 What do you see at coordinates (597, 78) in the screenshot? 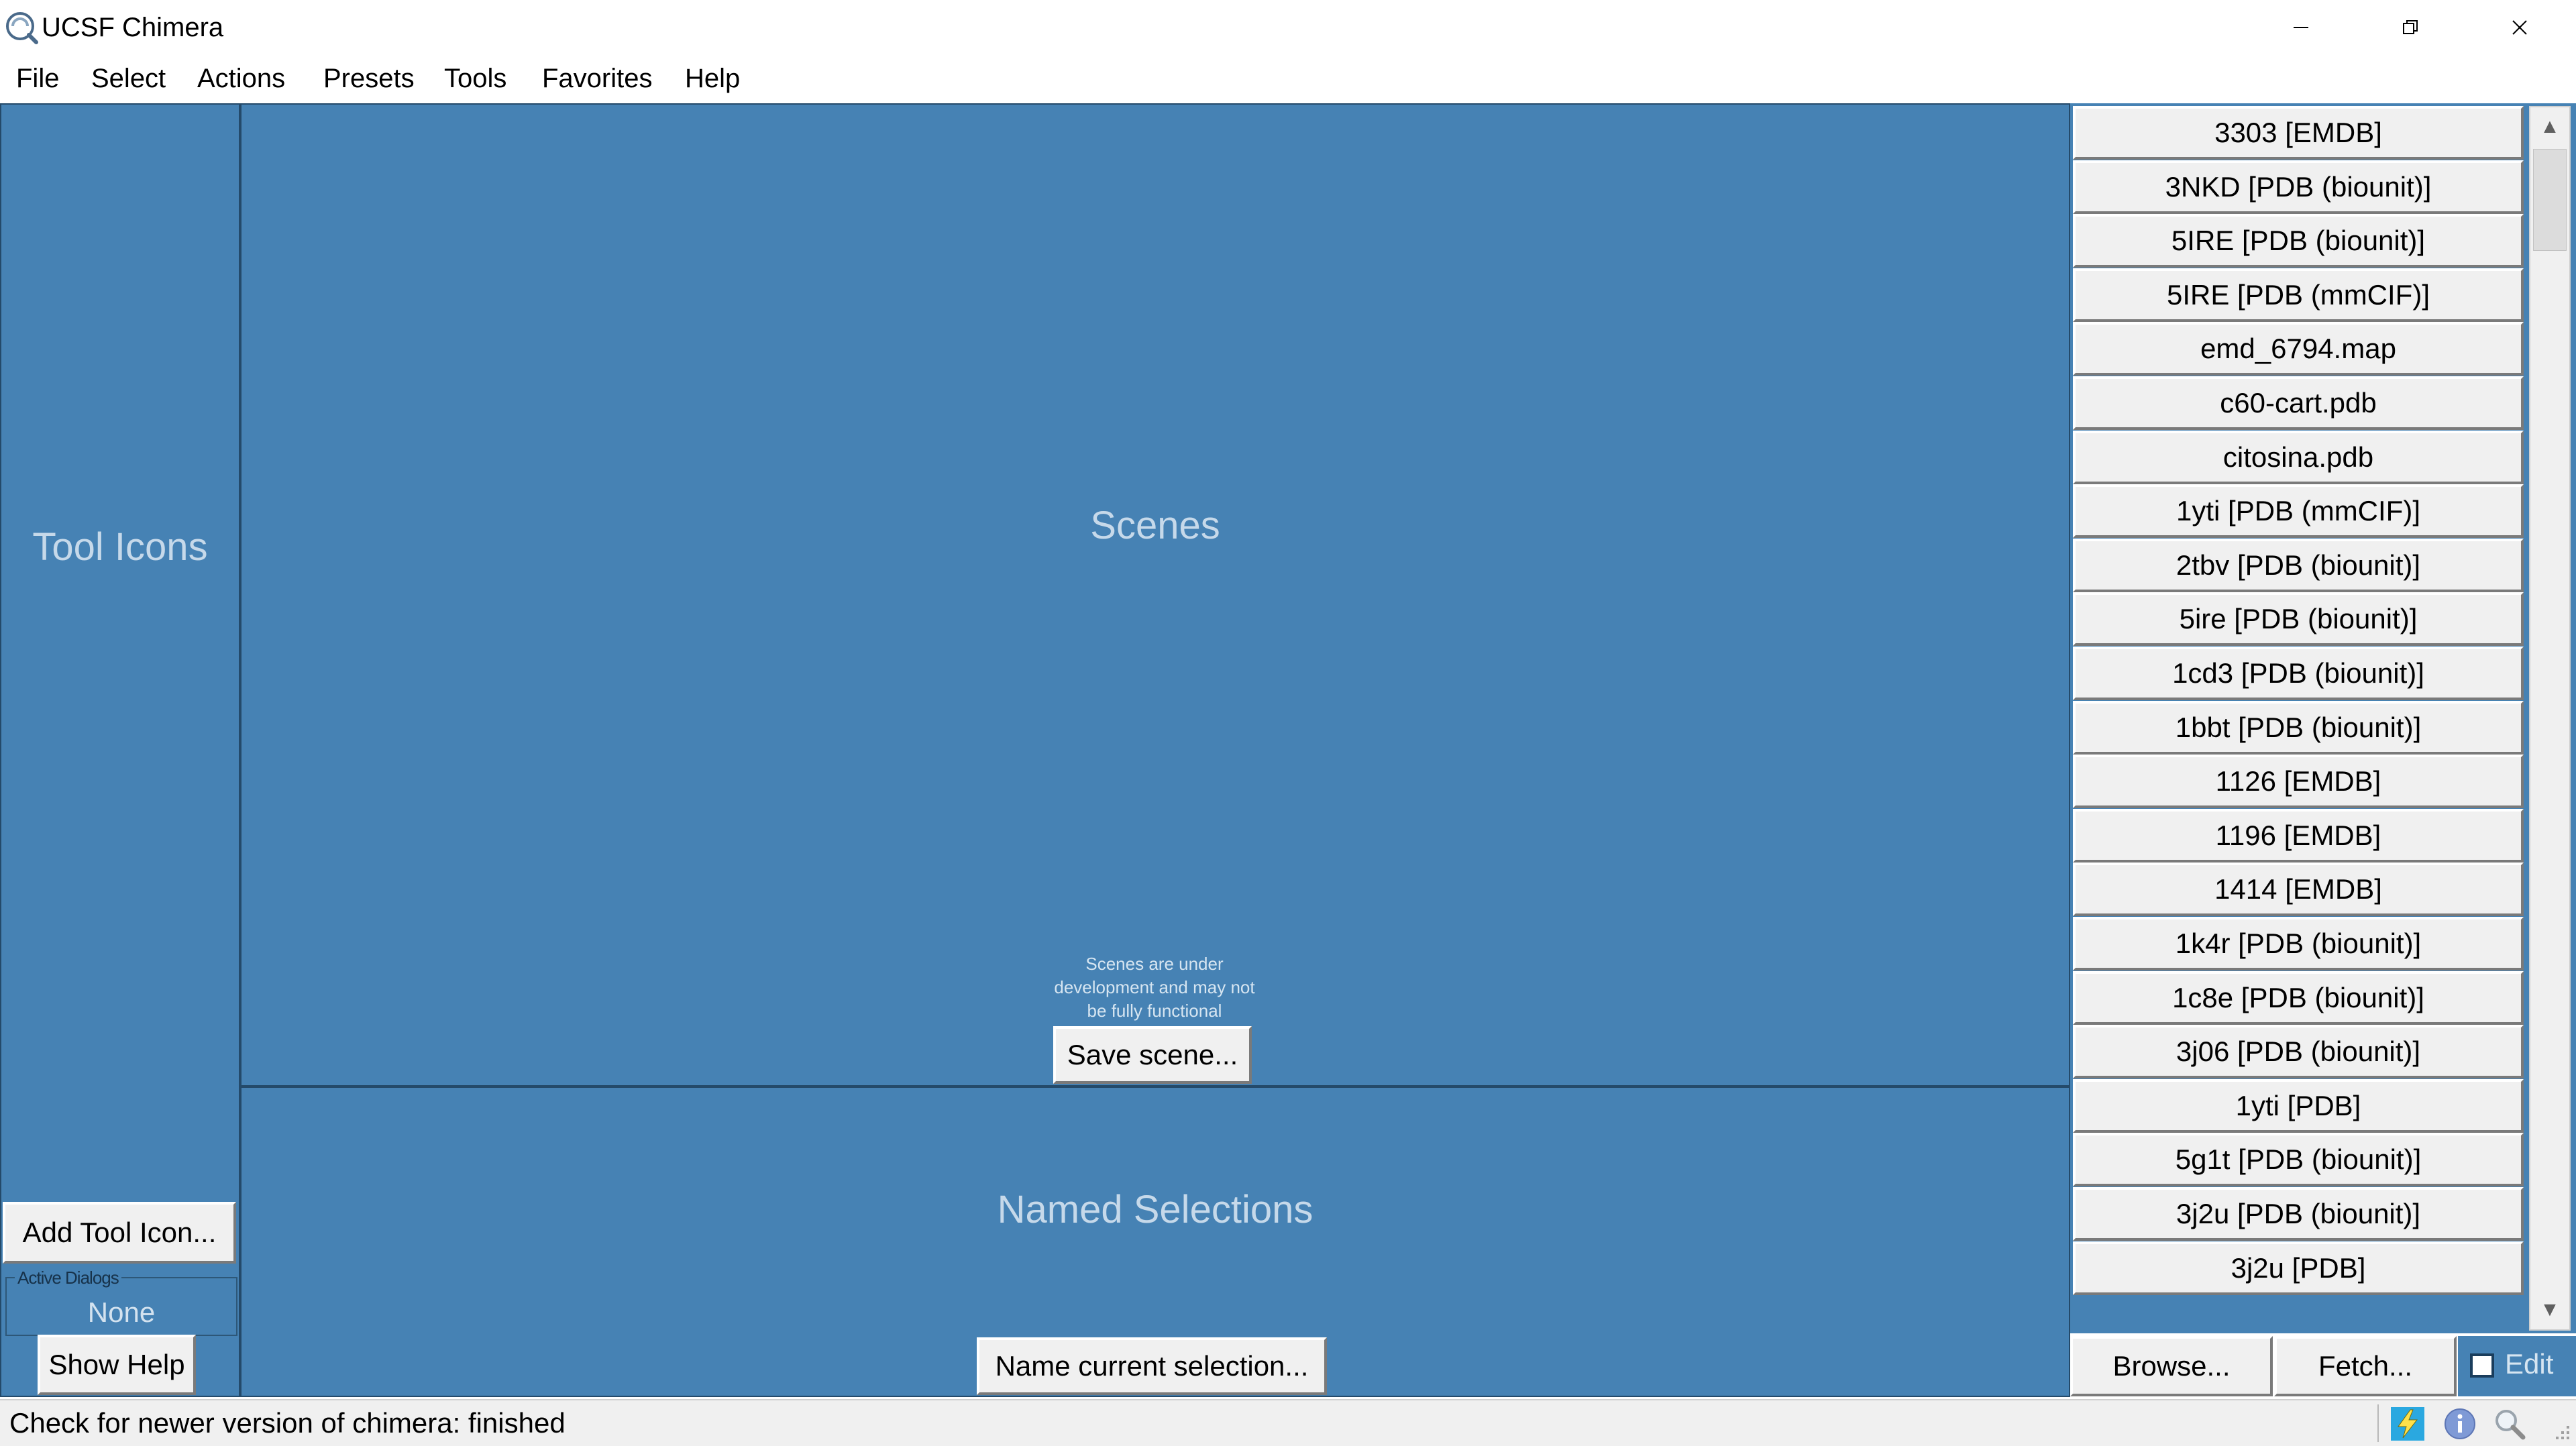
I see `menu-favorites: Favorites` at bounding box center [597, 78].